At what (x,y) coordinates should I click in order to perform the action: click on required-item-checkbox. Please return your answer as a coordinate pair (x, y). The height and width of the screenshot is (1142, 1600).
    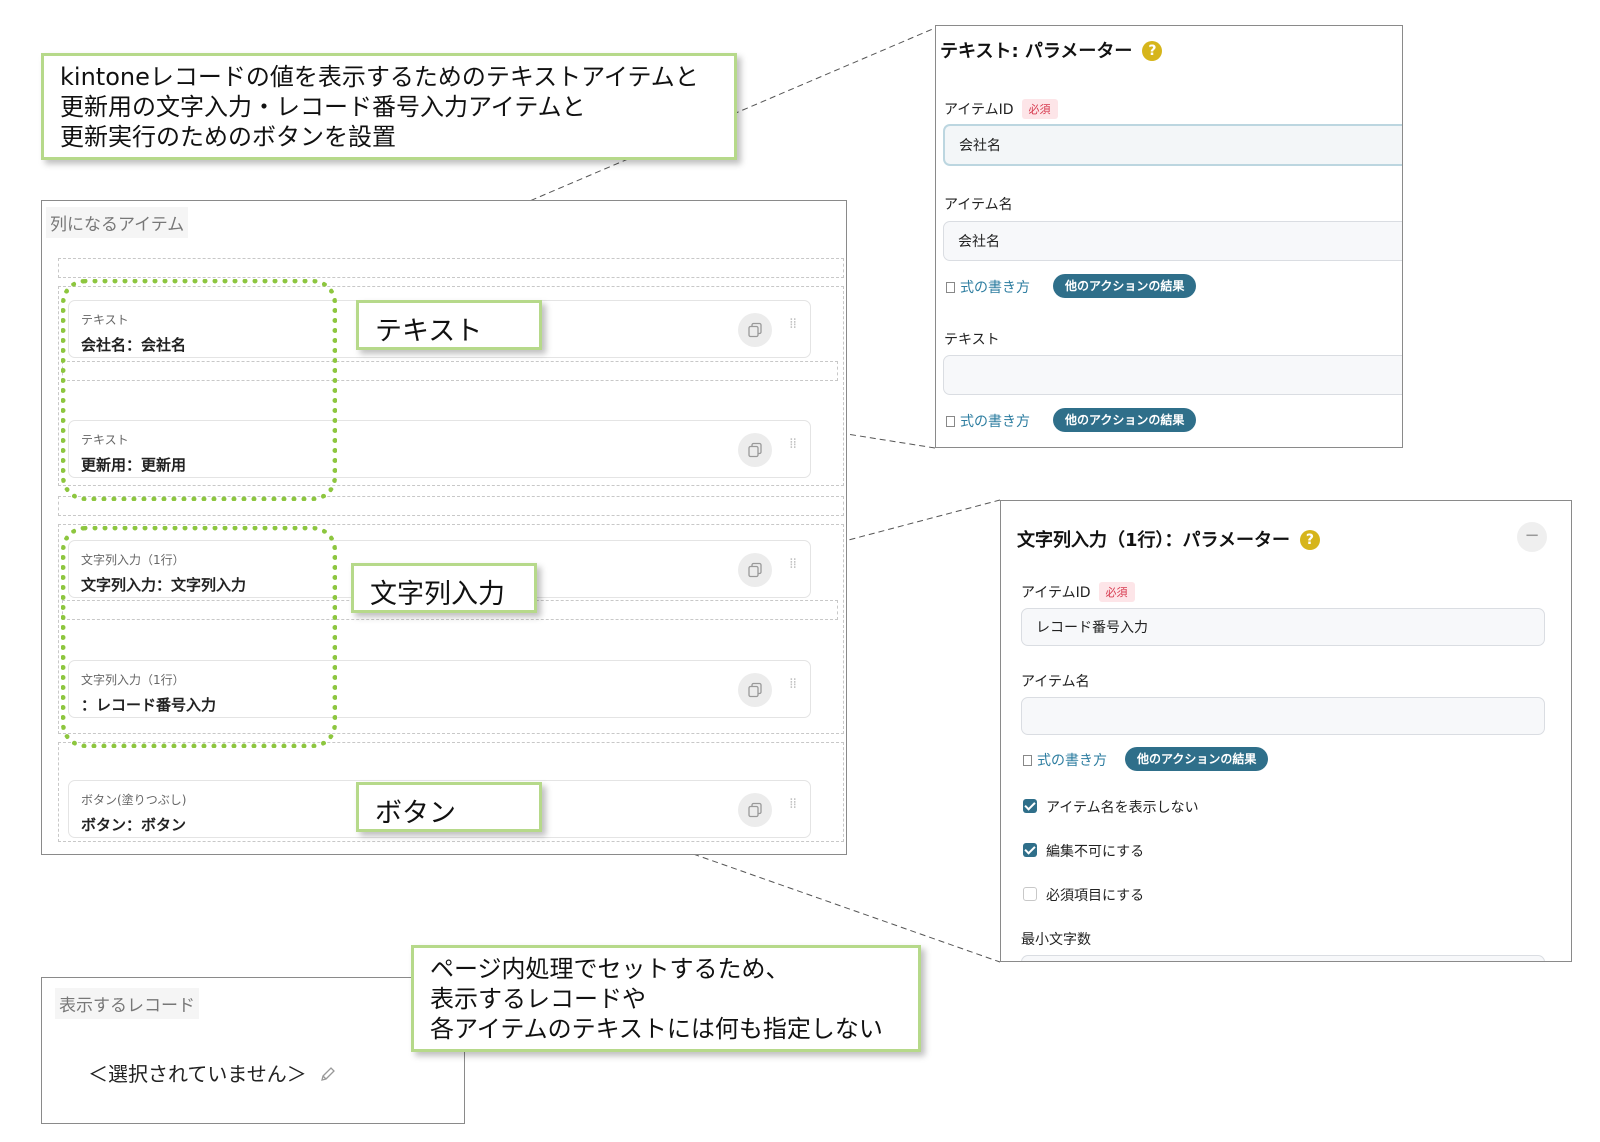
    Looking at the image, I should click on (1030, 894).